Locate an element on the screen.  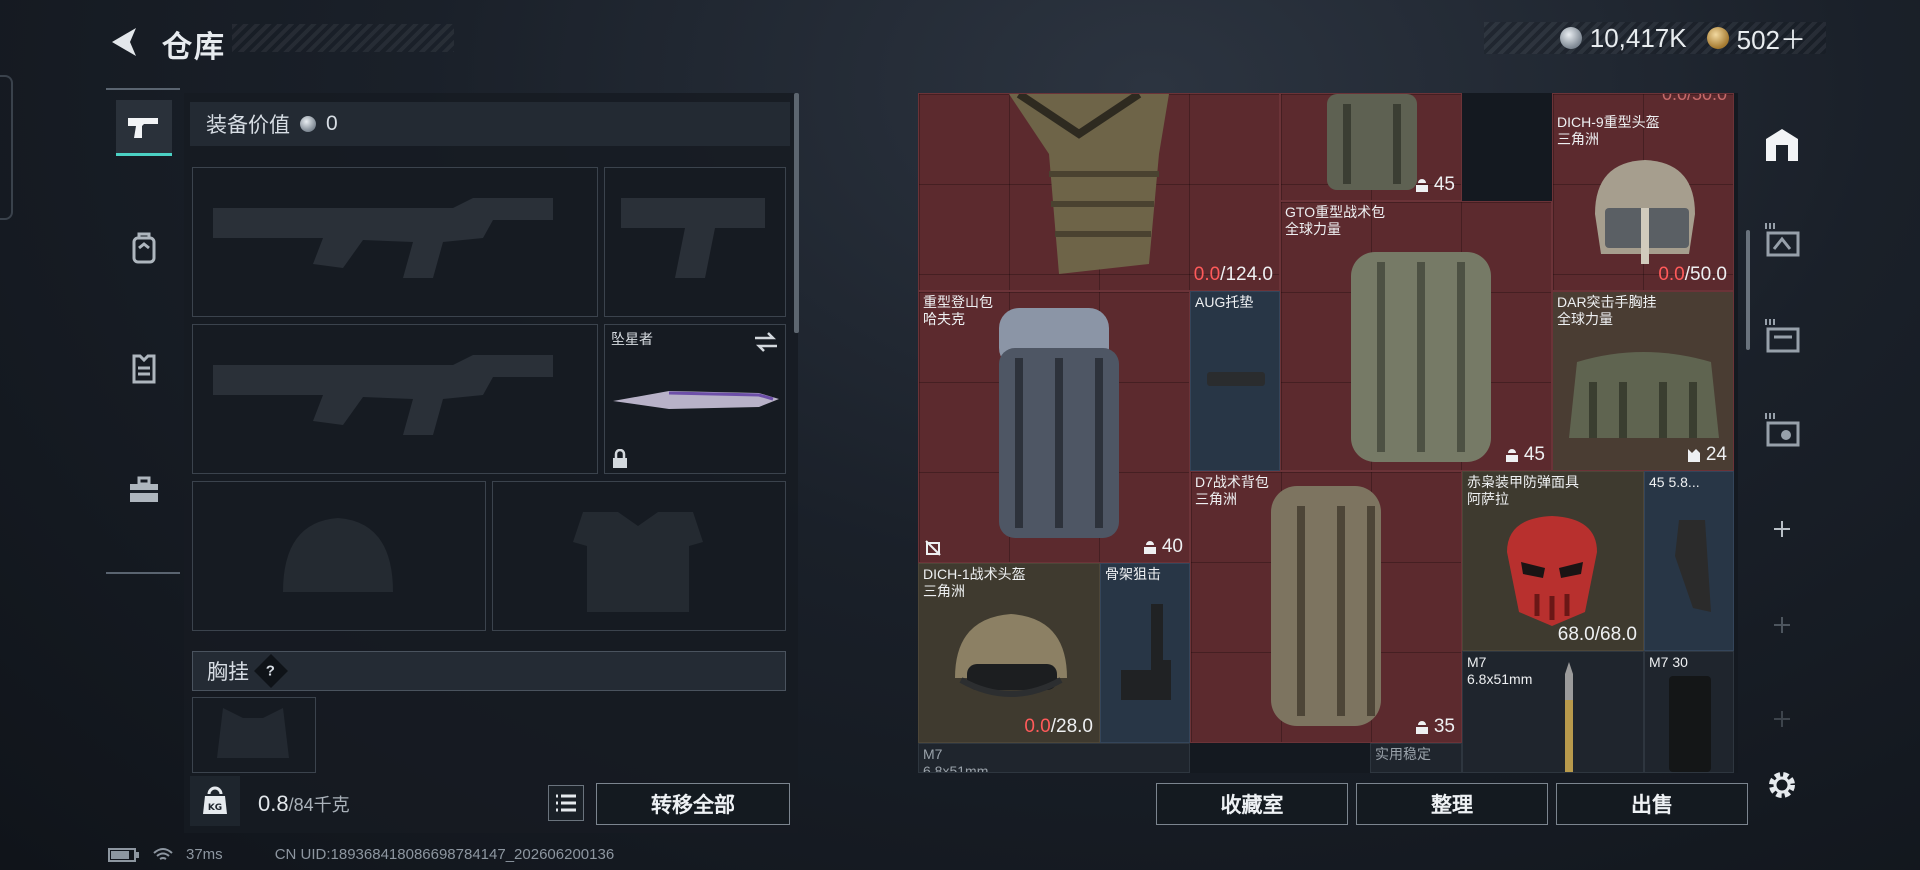
storage-pages-nav is located at coordinates (1782, 463).